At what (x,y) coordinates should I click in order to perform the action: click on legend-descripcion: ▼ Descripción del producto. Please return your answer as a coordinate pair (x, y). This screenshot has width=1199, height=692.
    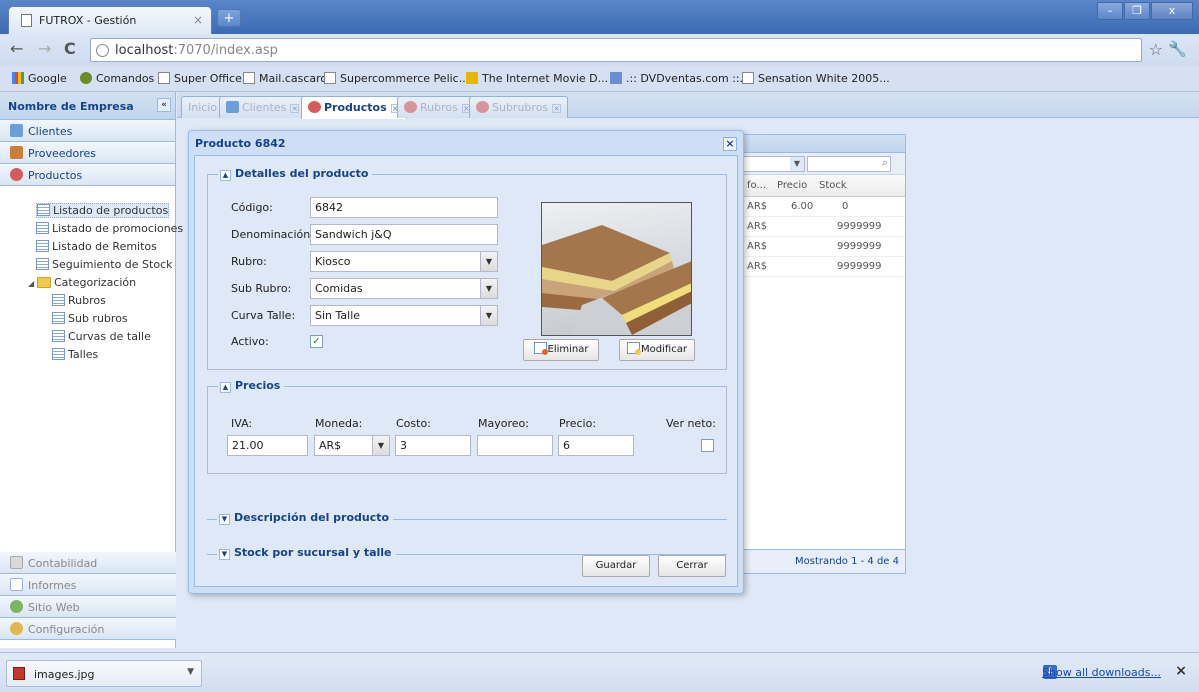
    Looking at the image, I should click on (305, 518).